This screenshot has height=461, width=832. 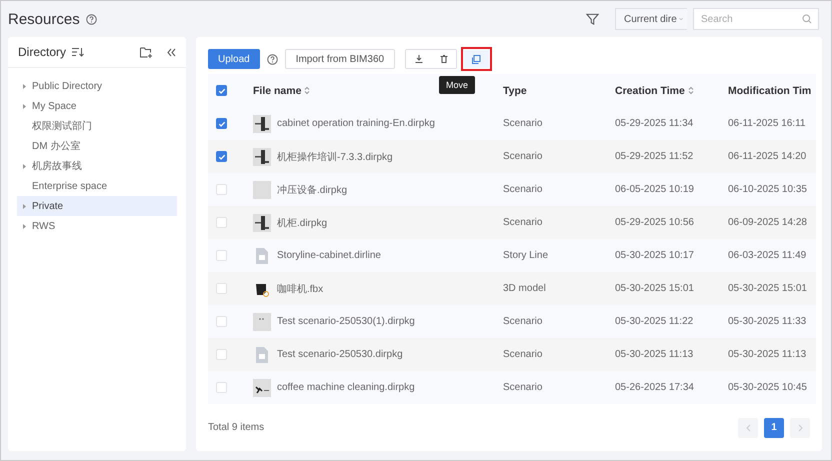 What do you see at coordinates (262, 387) in the screenshot?
I see `machine-thumbnail` at bounding box center [262, 387].